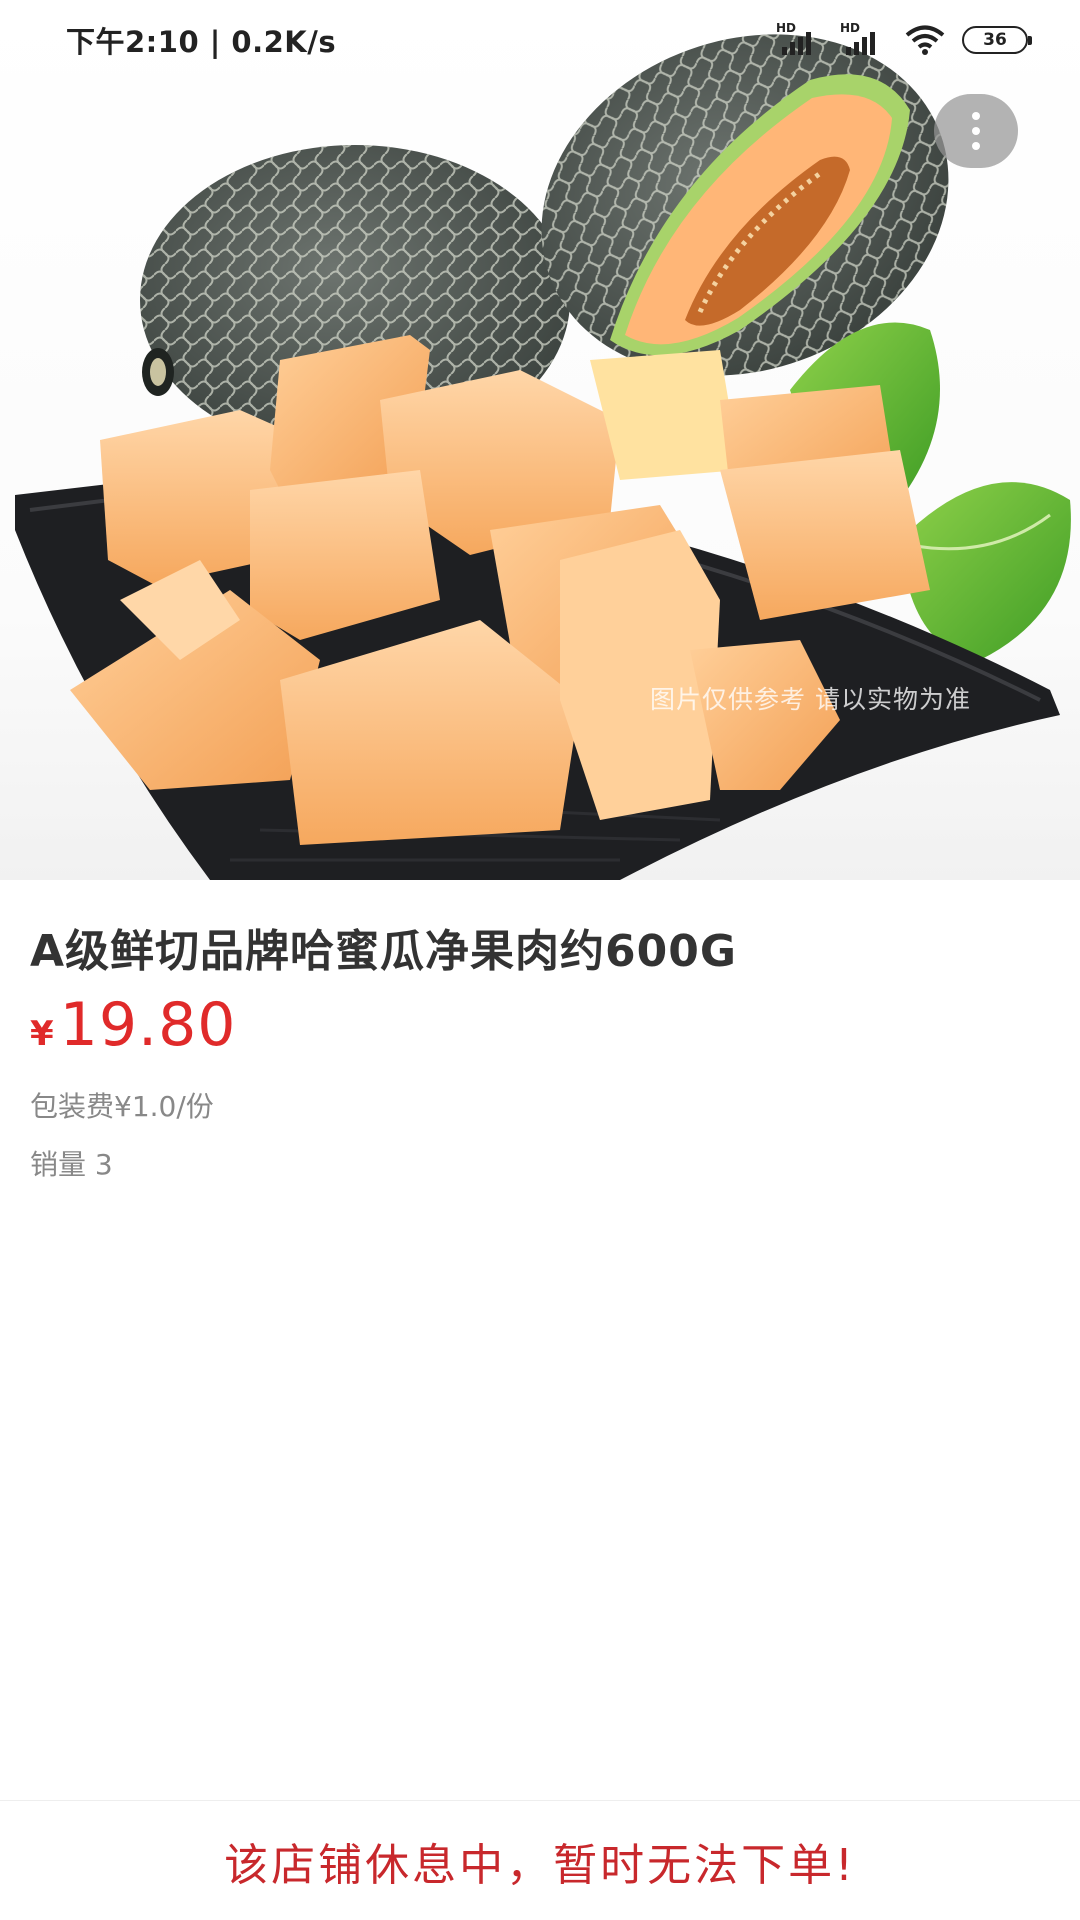  I want to click on product-price: ¥ 19.80, so click(133, 1025).